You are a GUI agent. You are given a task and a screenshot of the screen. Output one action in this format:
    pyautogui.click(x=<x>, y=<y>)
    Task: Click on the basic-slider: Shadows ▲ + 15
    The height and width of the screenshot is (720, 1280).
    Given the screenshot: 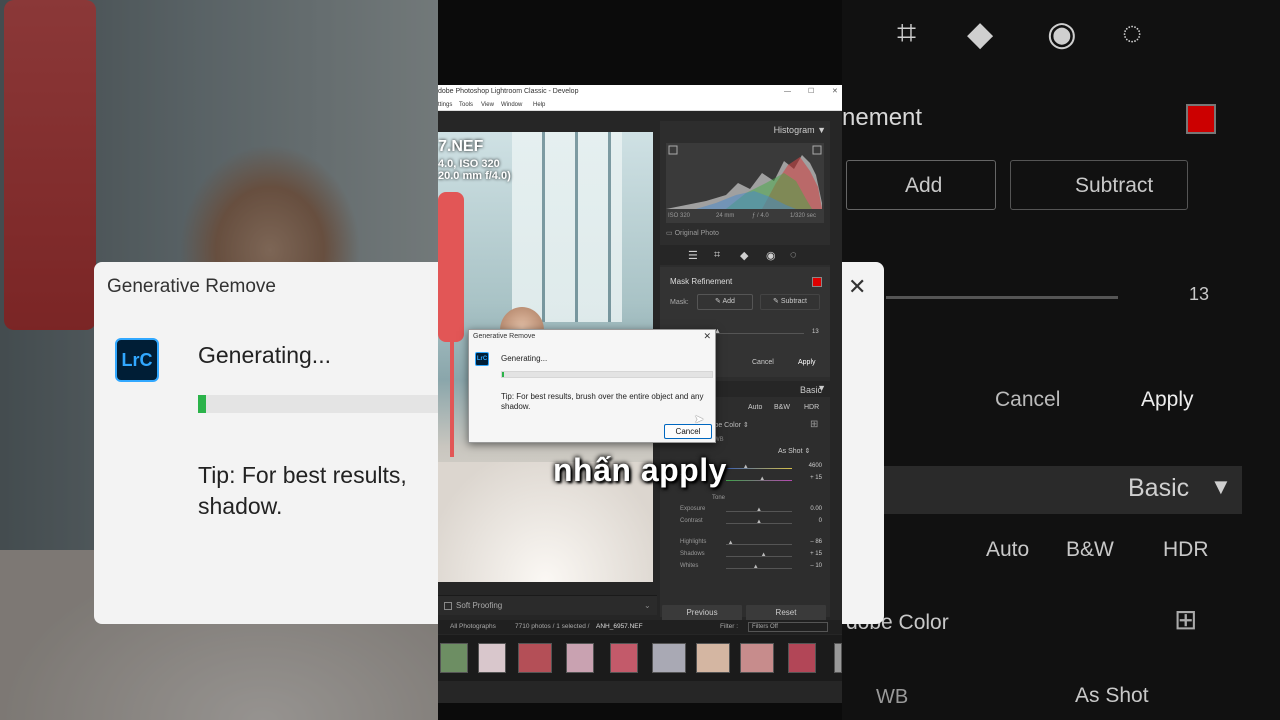 What is the action you would take?
    pyautogui.click(x=745, y=557)
    